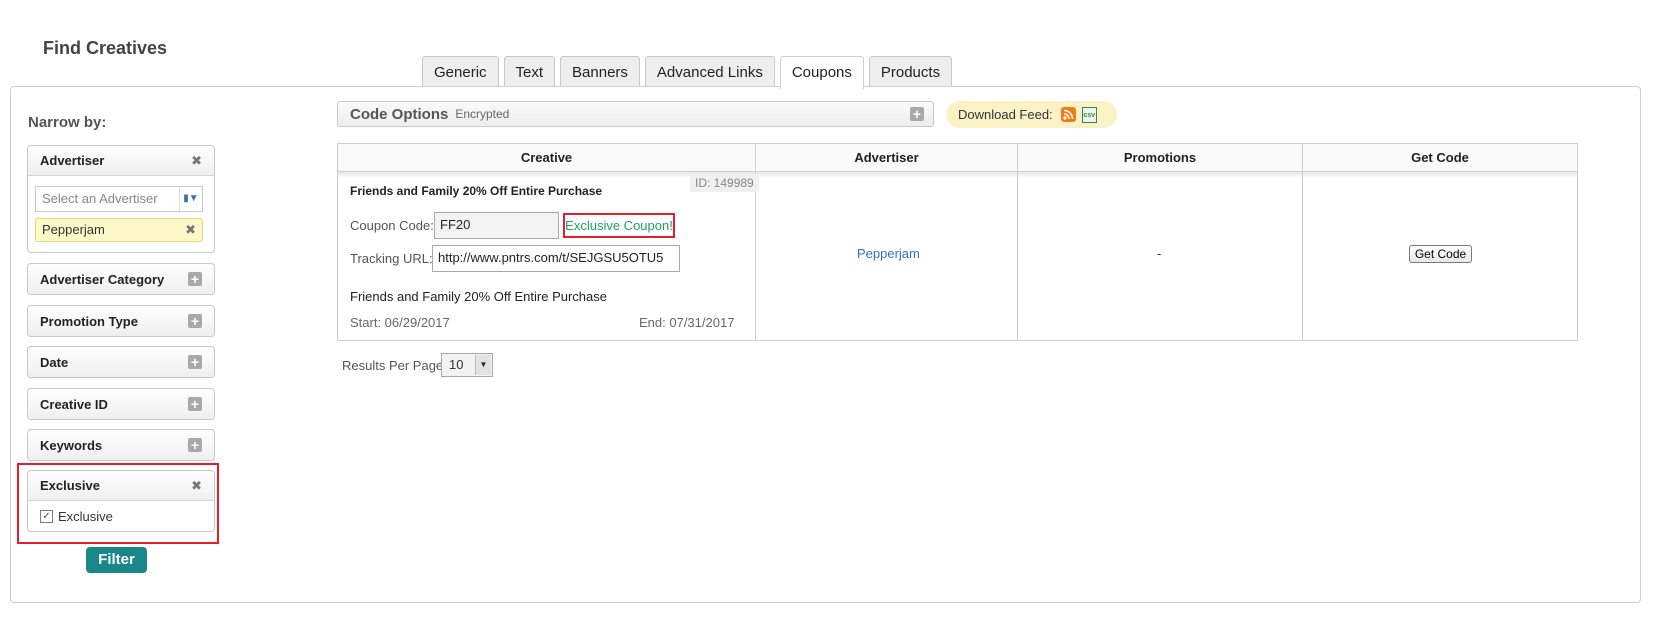  I want to click on facet-advertiser-category: Advertiser Category +, so click(121, 279).